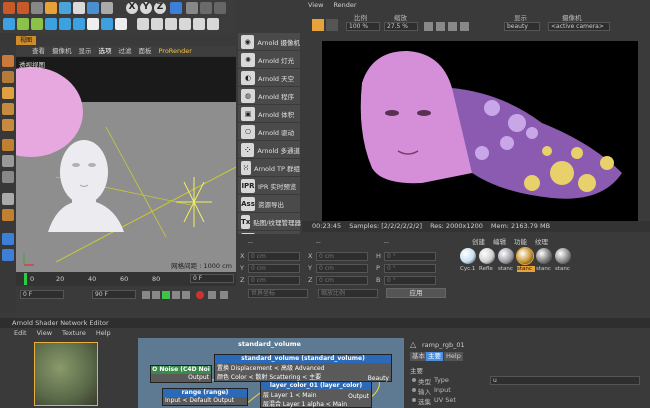 This screenshot has width=650, height=408. I want to click on node-menu-texture: Texture, so click(74, 333).